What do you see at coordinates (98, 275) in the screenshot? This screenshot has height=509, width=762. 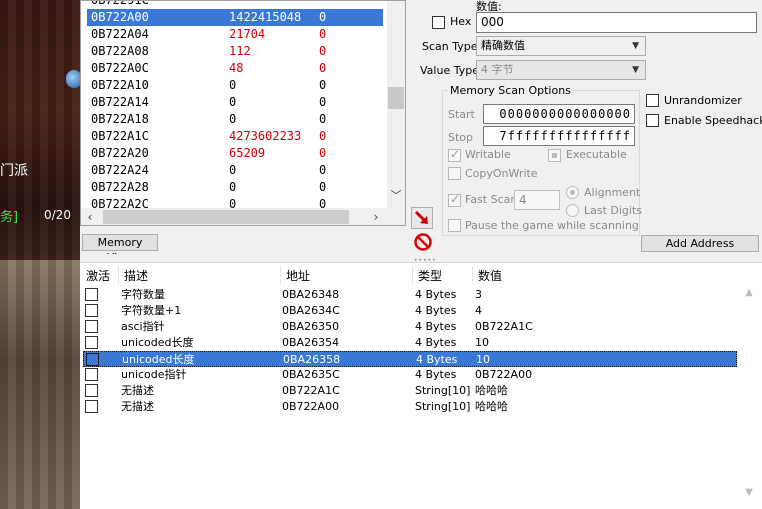 I see `header-active: 激活` at bounding box center [98, 275].